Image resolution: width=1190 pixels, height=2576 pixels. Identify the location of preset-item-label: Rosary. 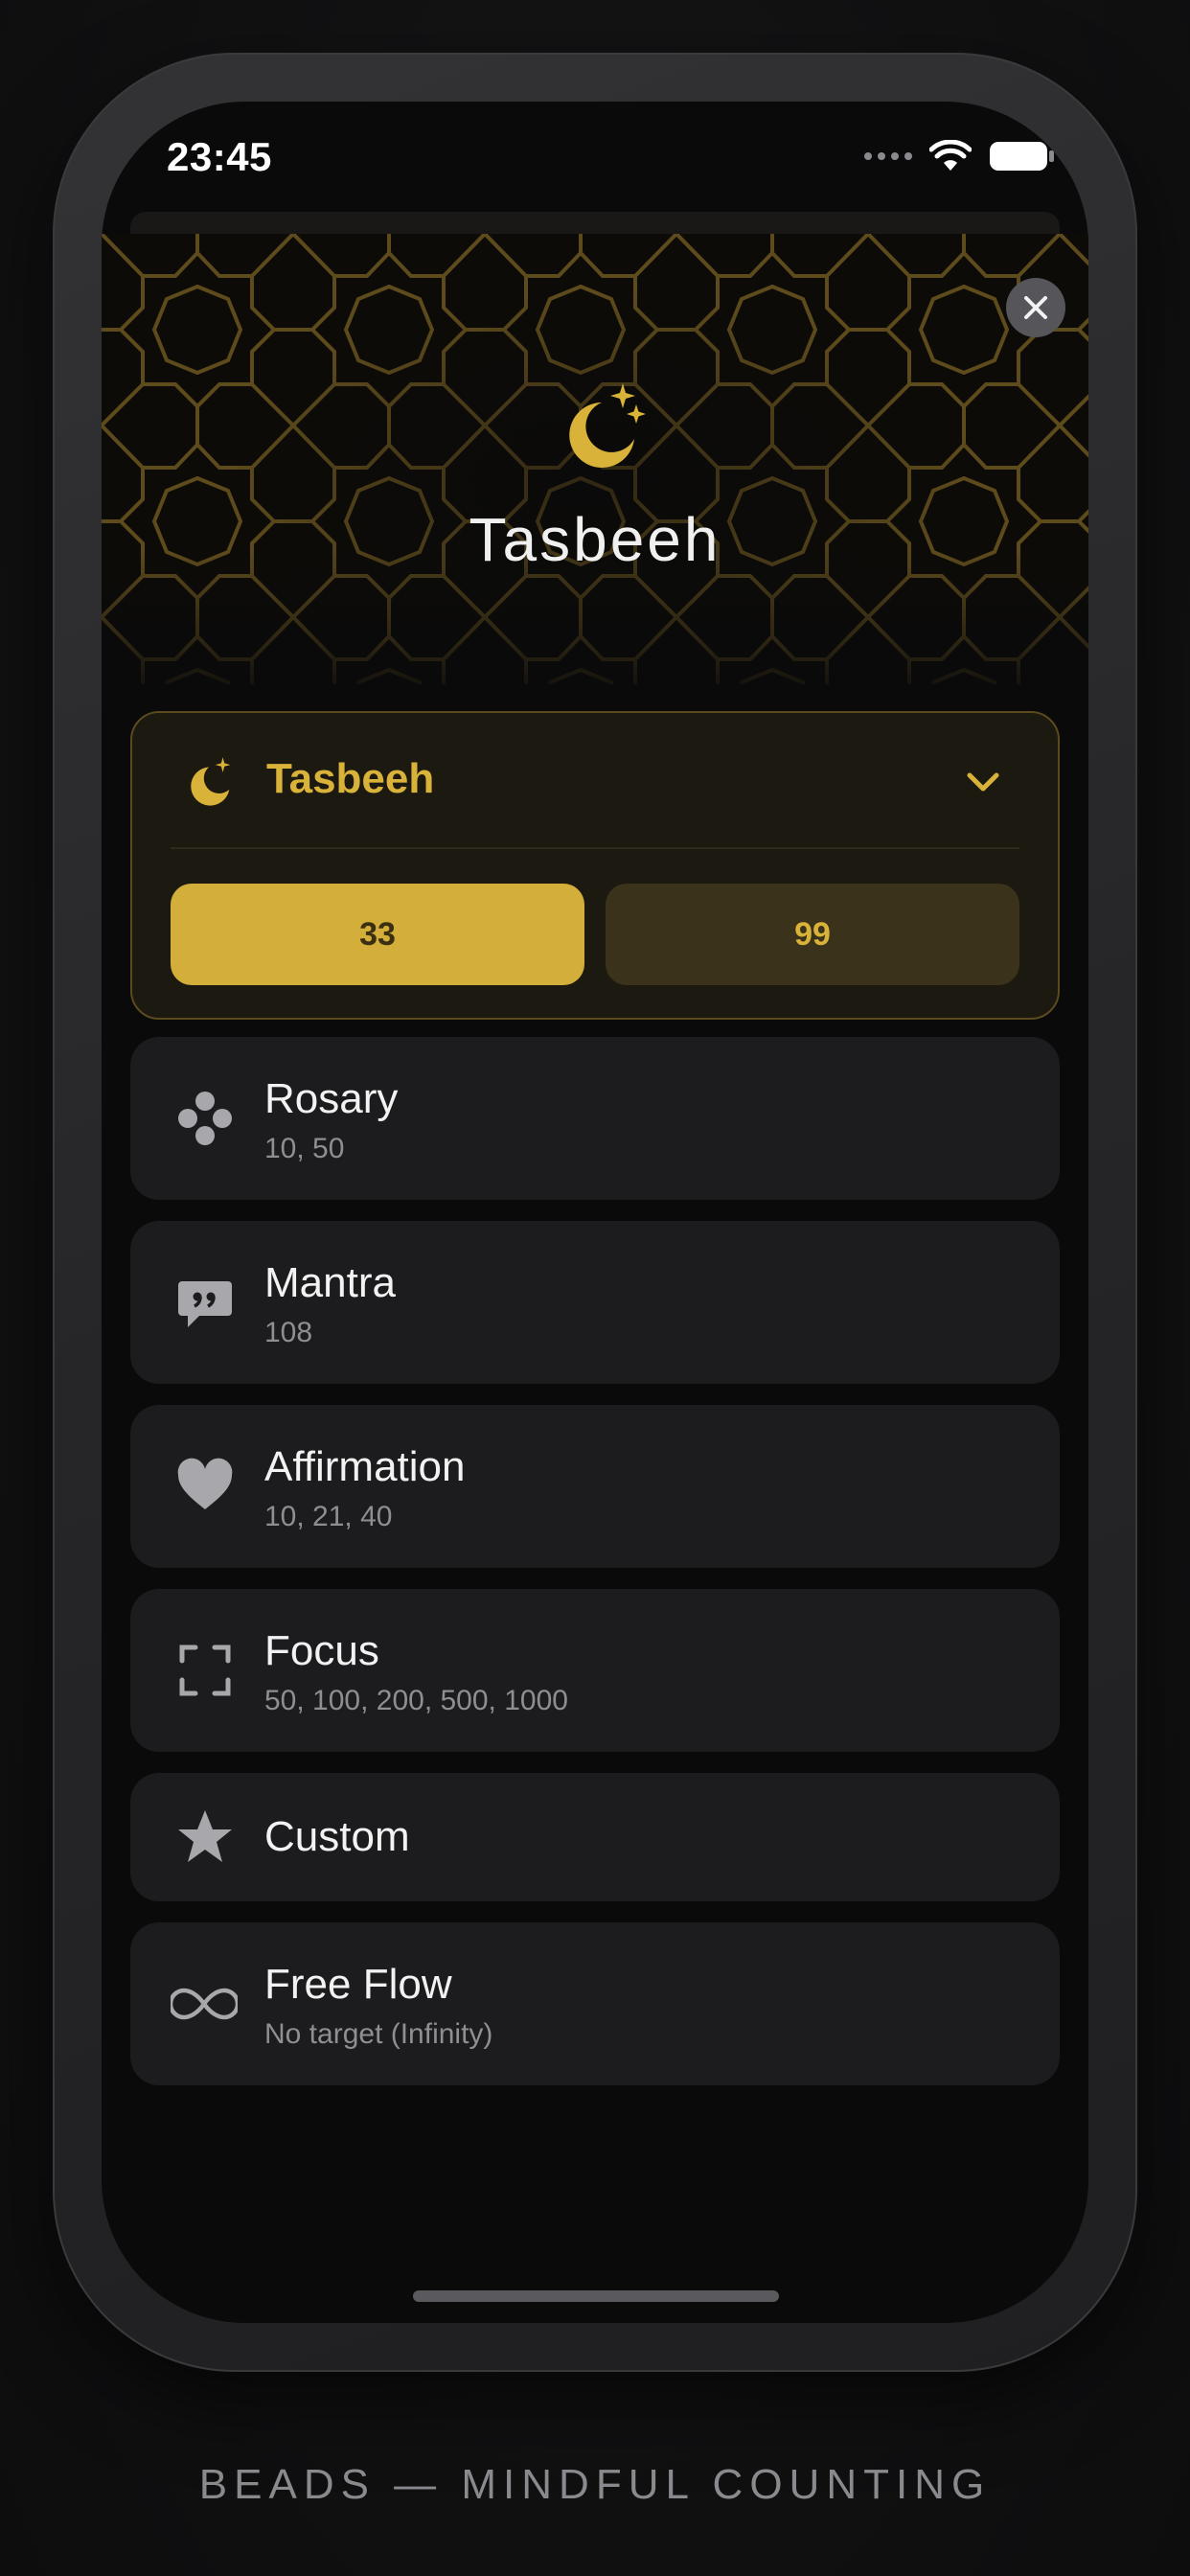
(332, 1098).